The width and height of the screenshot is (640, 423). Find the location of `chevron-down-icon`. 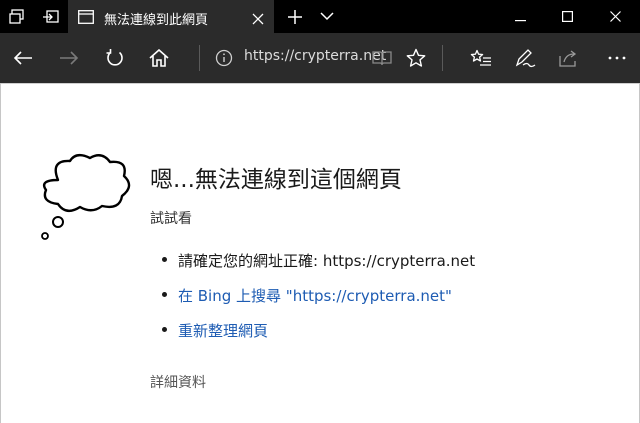

chevron-down-icon is located at coordinates (327, 16).